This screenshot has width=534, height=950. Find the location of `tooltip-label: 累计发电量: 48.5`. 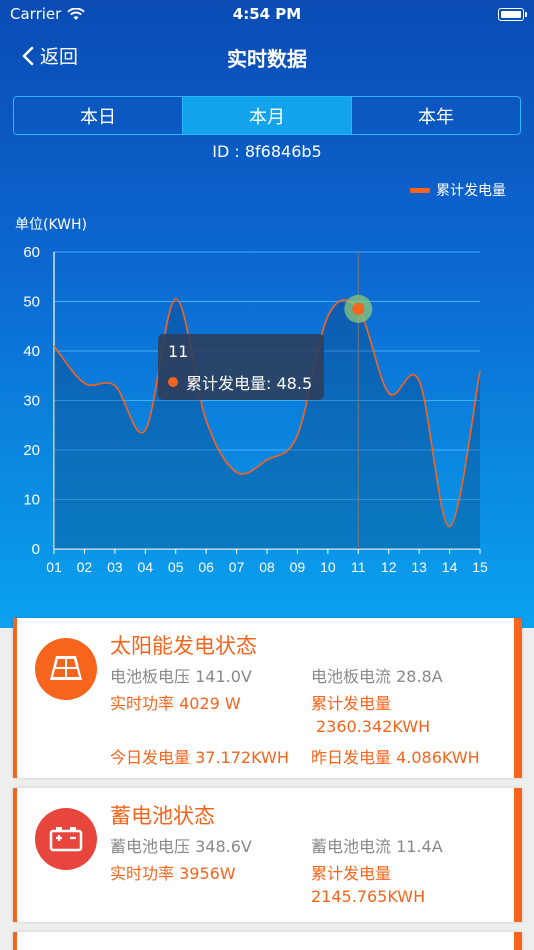

tooltip-label: 累计发电量: 48.5 is located at coordinates (249, 383).